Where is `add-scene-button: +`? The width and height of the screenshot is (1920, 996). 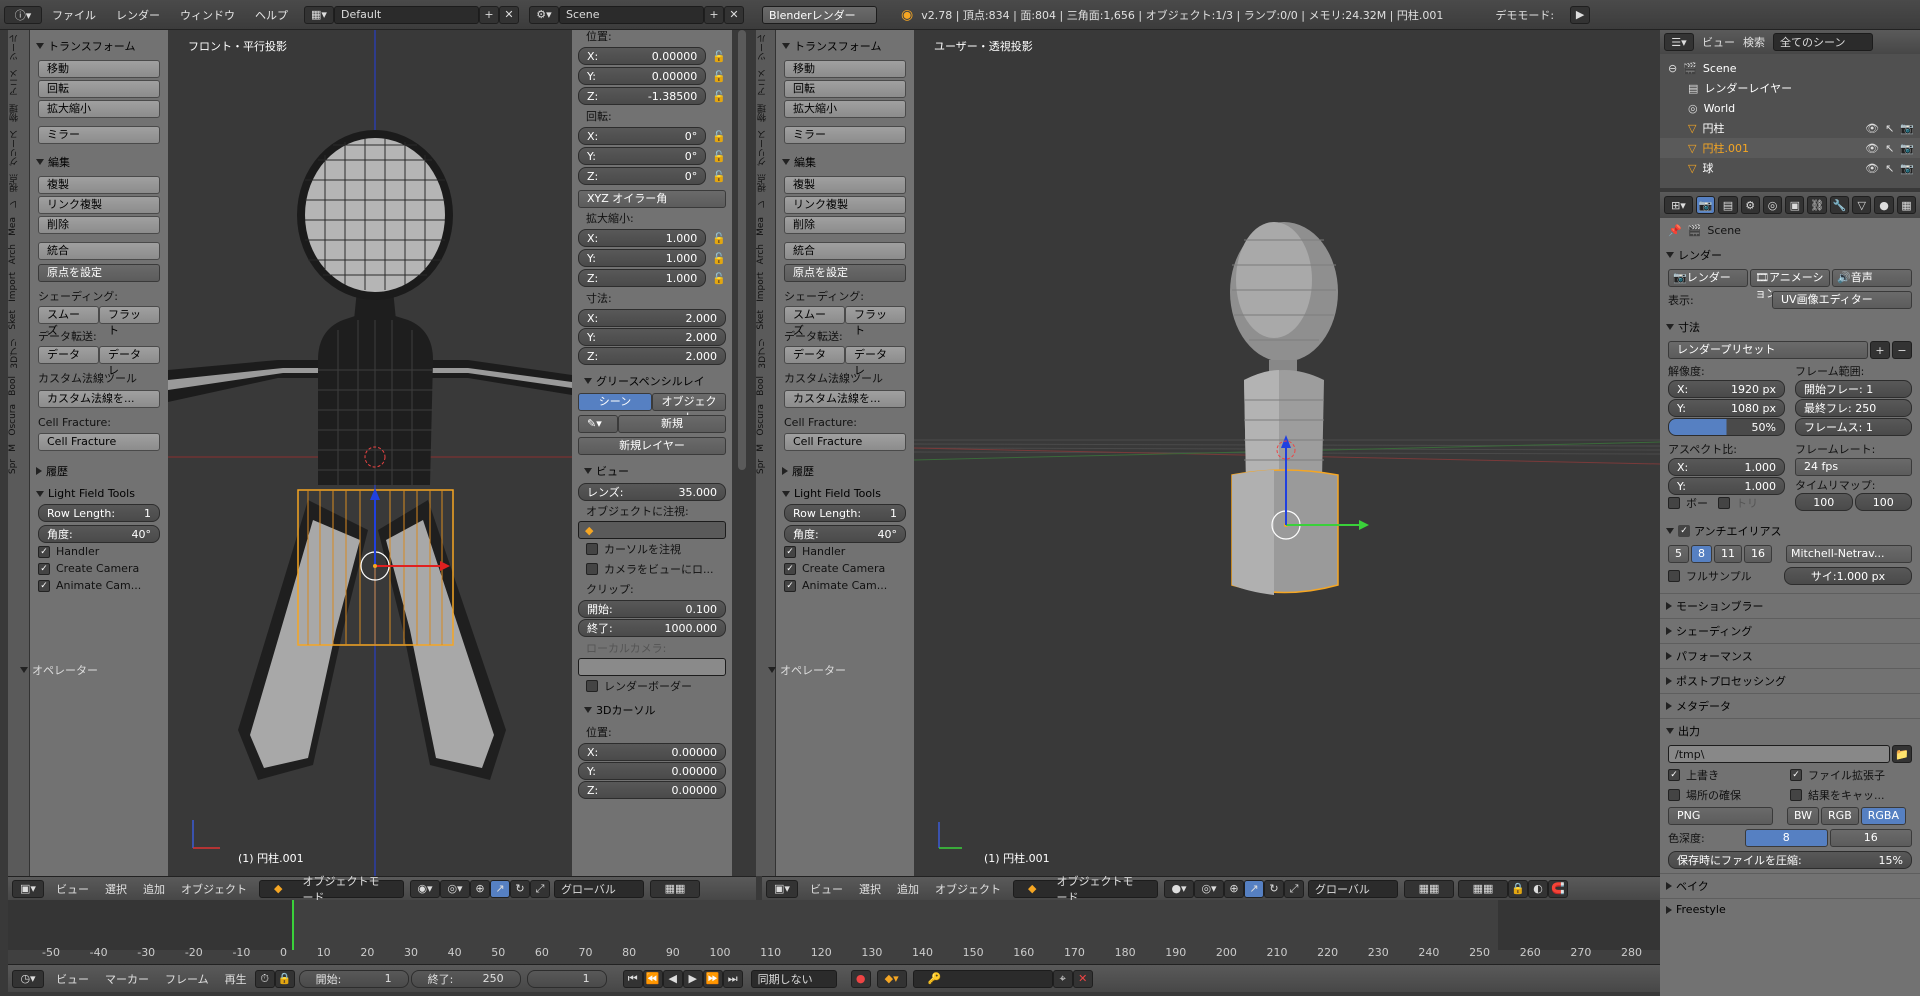 add-scene-button: + is located at coordinates (714, 14).